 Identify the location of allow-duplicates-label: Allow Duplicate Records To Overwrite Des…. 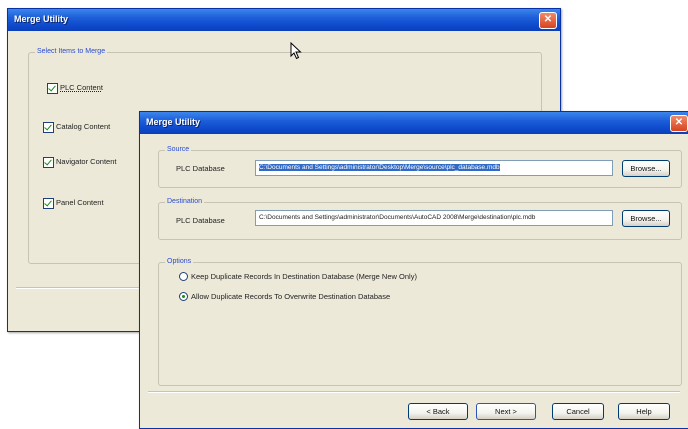
(291, 296).